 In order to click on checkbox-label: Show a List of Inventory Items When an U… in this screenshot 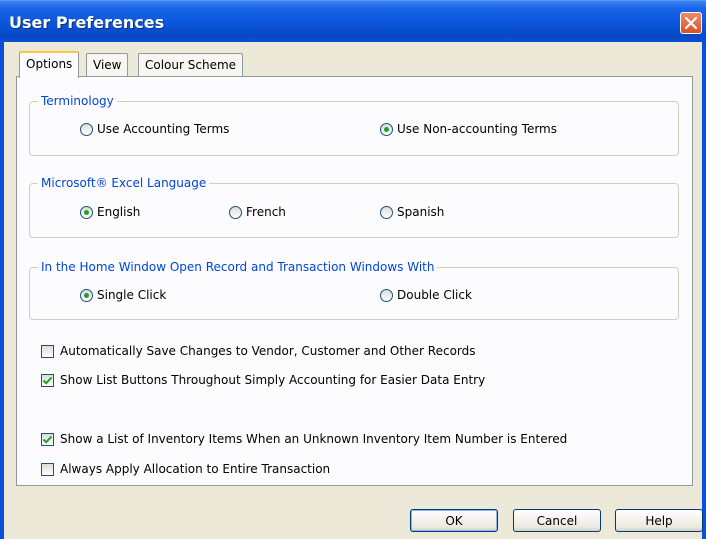, I will do `click(314, 439)`.